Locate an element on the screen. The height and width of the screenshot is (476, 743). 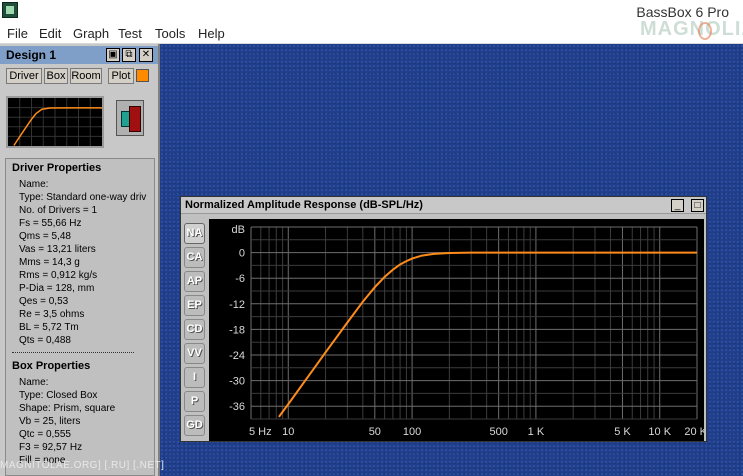
x-tick-label: 100 is located at coordinates (412, 432).